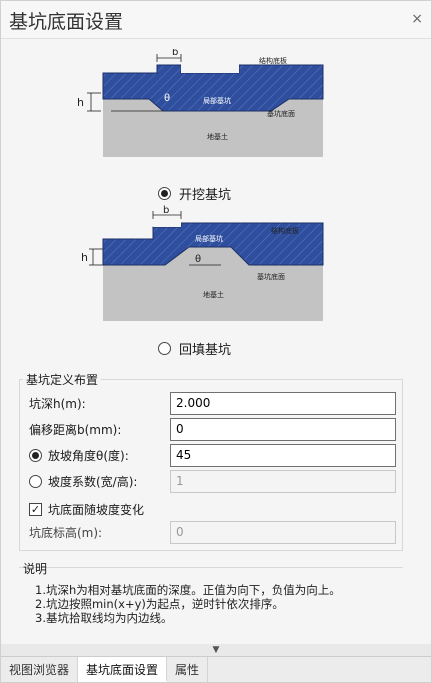  What do you see at coordinates (35, 509) in the screenshot?
I see `follow-slope-checkbox: ✓` at bounding box center [35, 509].